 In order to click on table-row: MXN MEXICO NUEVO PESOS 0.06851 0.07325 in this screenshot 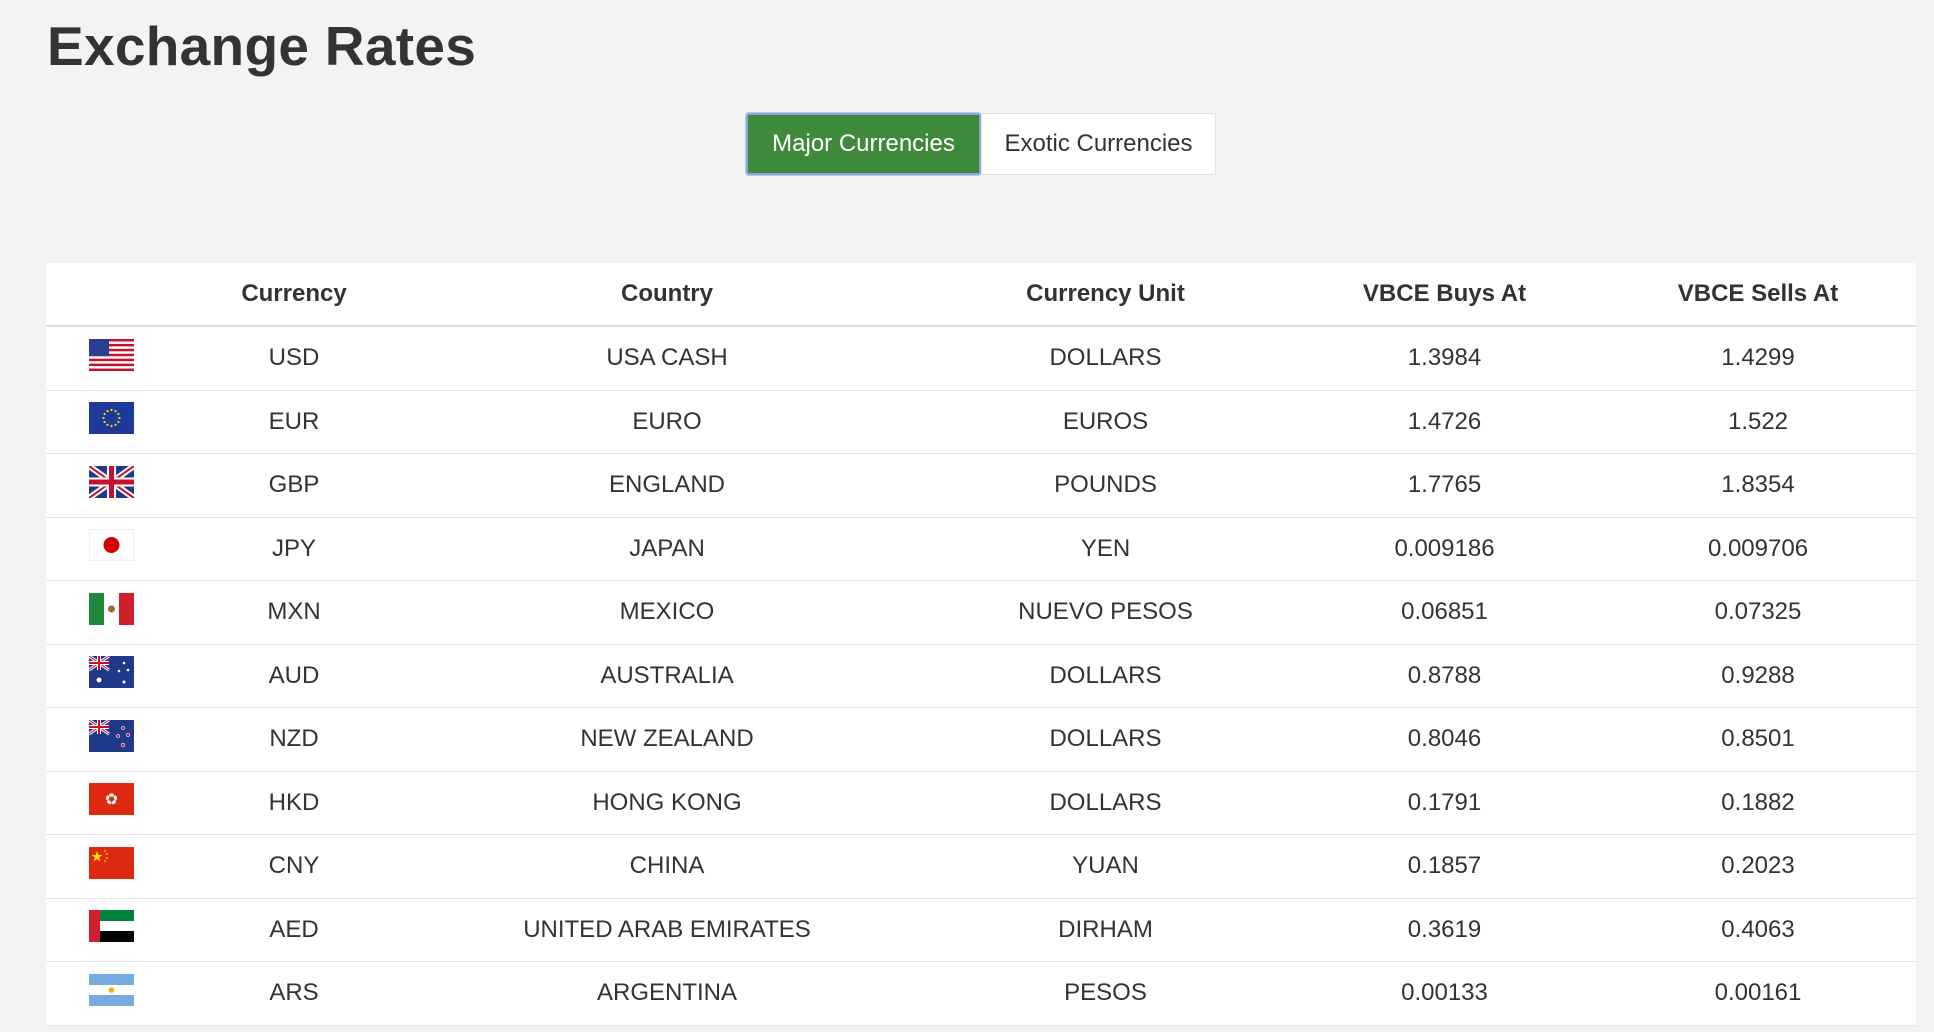, I will do `click(981, 612)`.